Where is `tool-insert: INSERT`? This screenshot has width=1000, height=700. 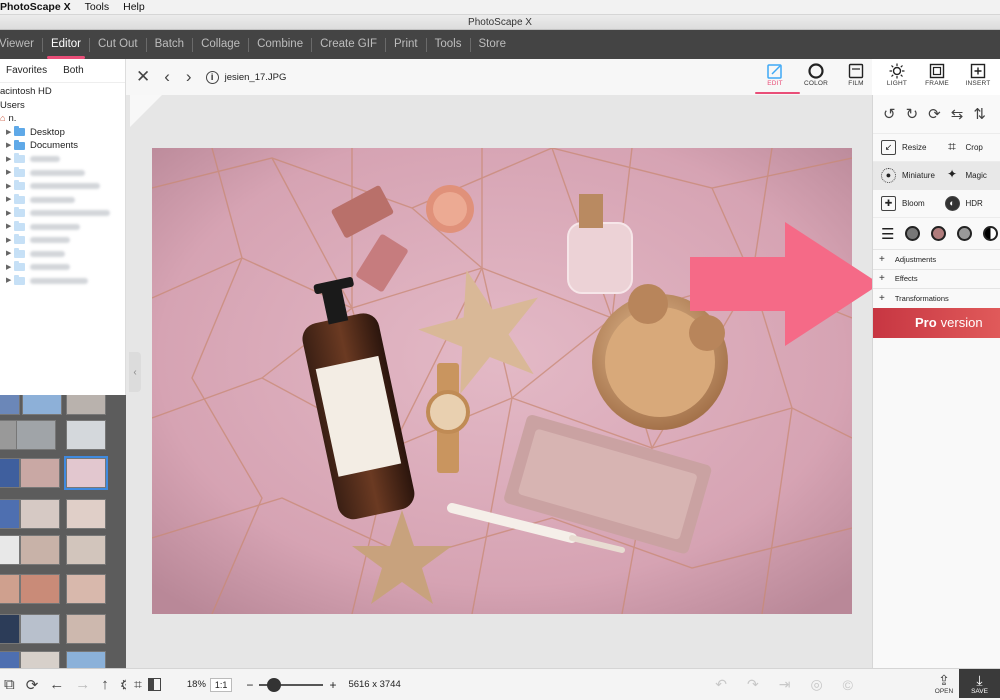 tool-insert: INSERT is located at coordinates (978, 78).